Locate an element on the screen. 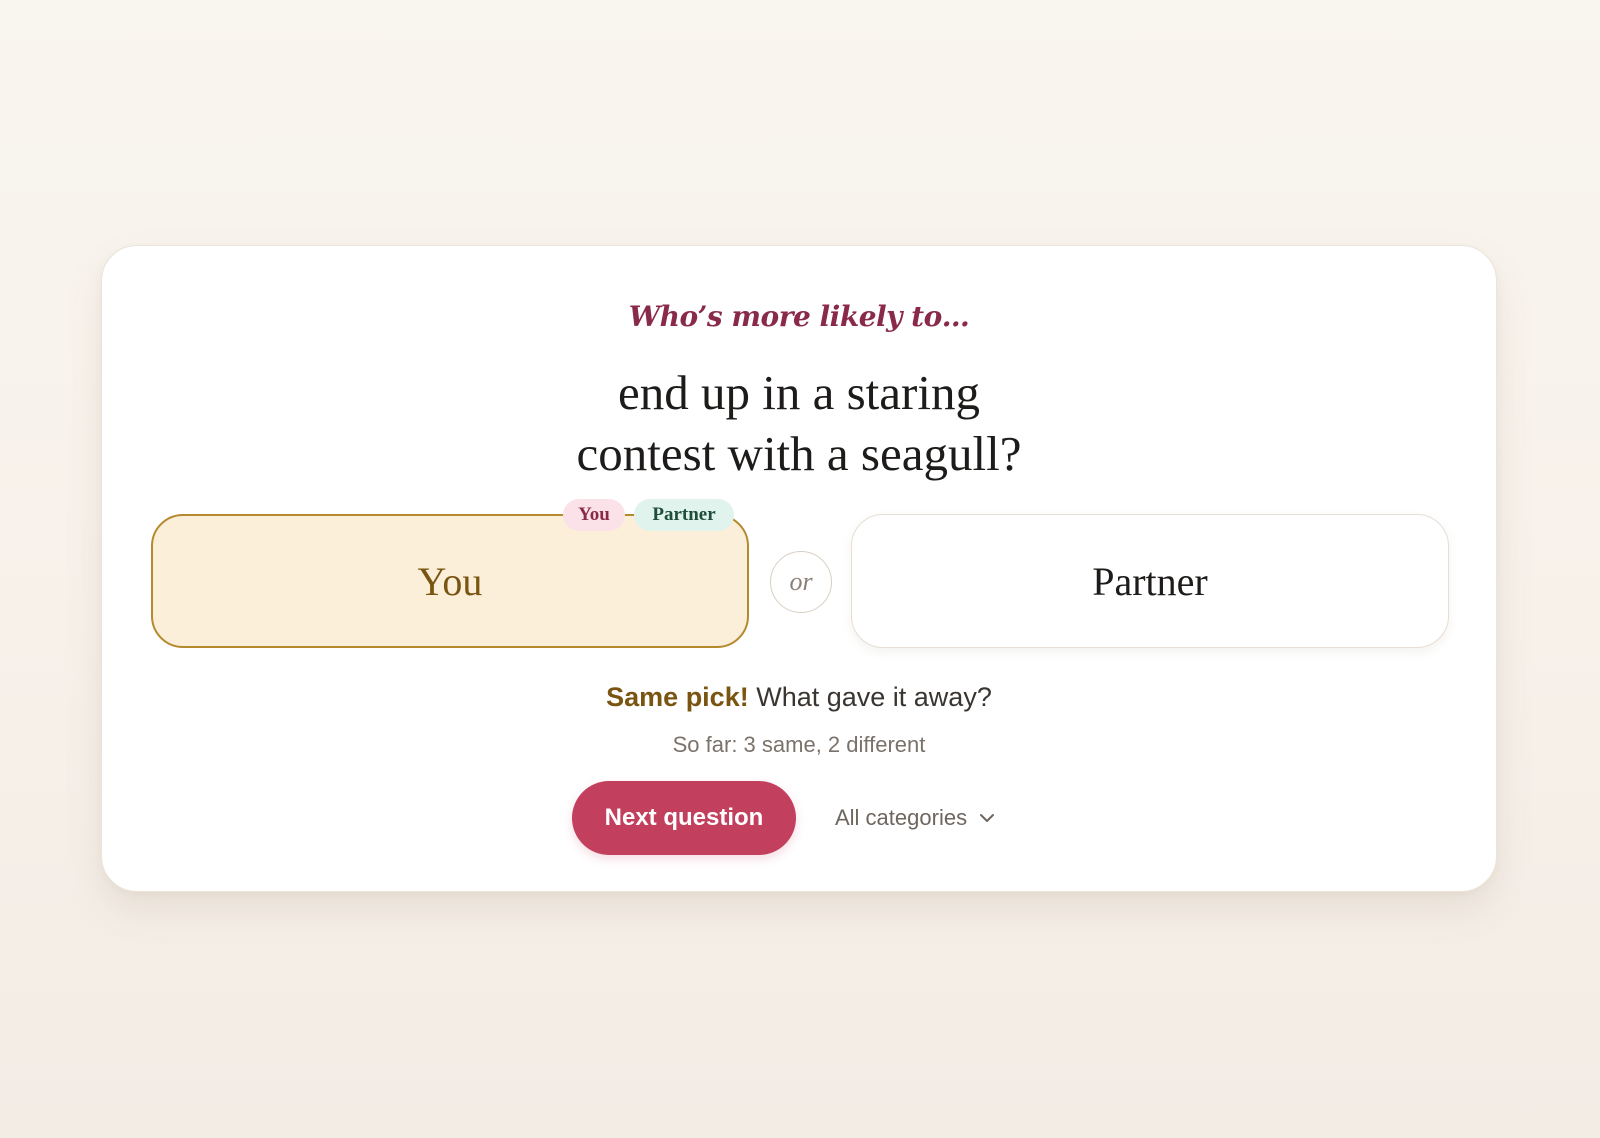 This screenshot has width=1600, height=1138. choice-partner-button: Partner is located at coordinates (1150, 581).